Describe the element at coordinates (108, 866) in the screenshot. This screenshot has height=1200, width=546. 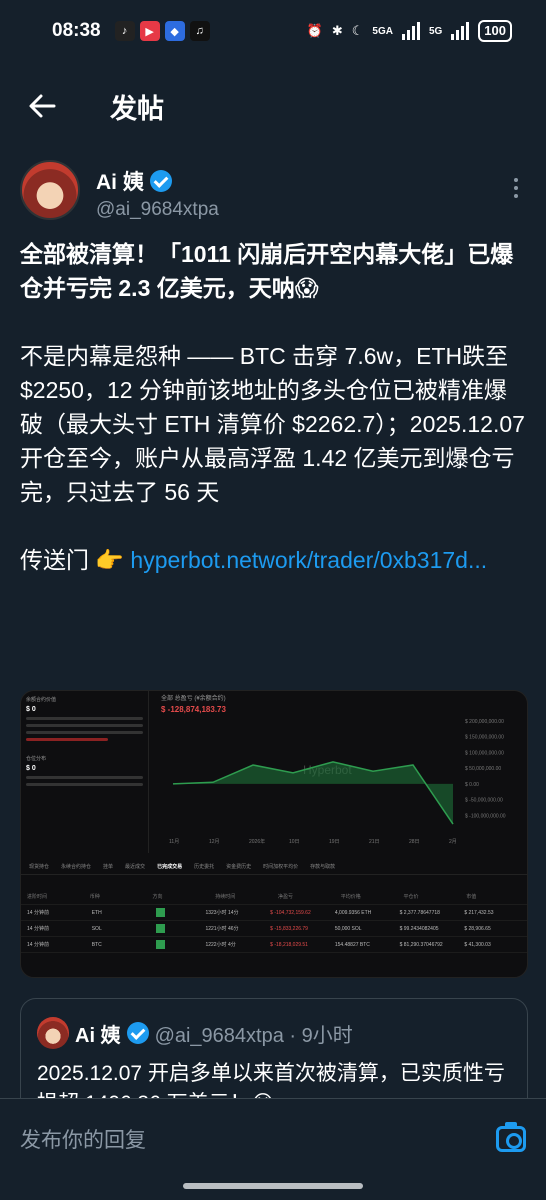
I see `ss-tab: 挂单` at that location.